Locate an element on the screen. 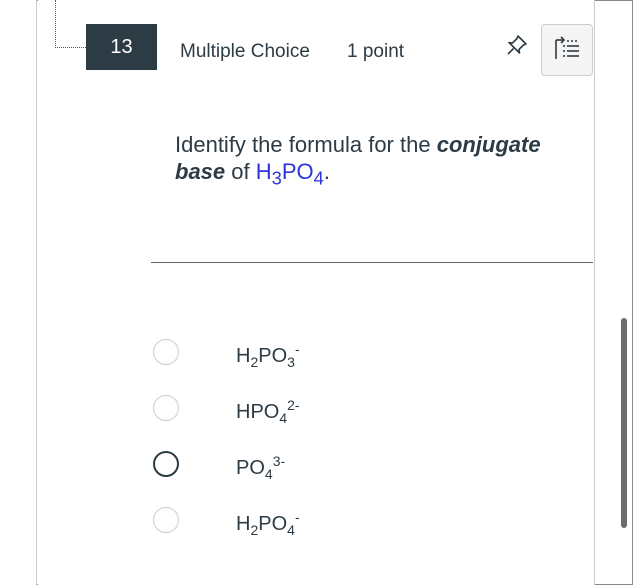  prompt-formula: H3PO4 is located at coordinates (289, 173).